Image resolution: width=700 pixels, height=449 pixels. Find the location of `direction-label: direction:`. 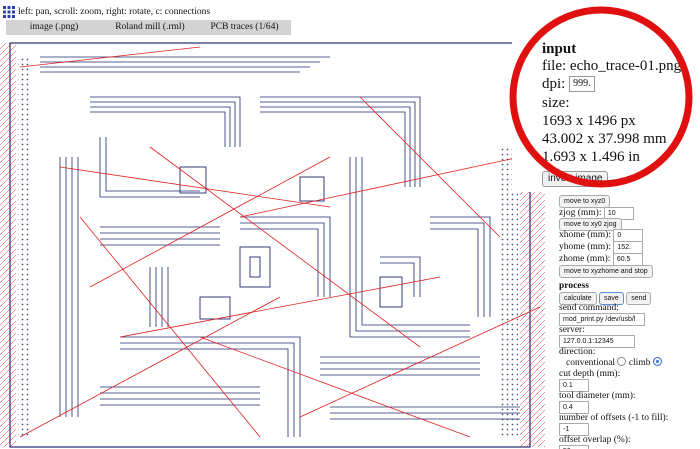

direction-label: direction: is located at coordinates (577, 352).